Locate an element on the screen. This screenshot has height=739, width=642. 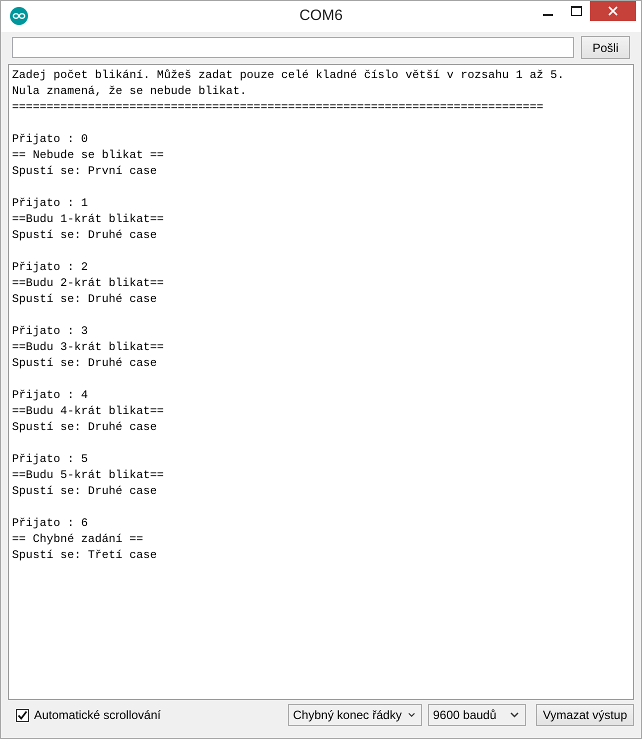
output-line: == Nebude se blikat == is located at coordinates (88, 156).